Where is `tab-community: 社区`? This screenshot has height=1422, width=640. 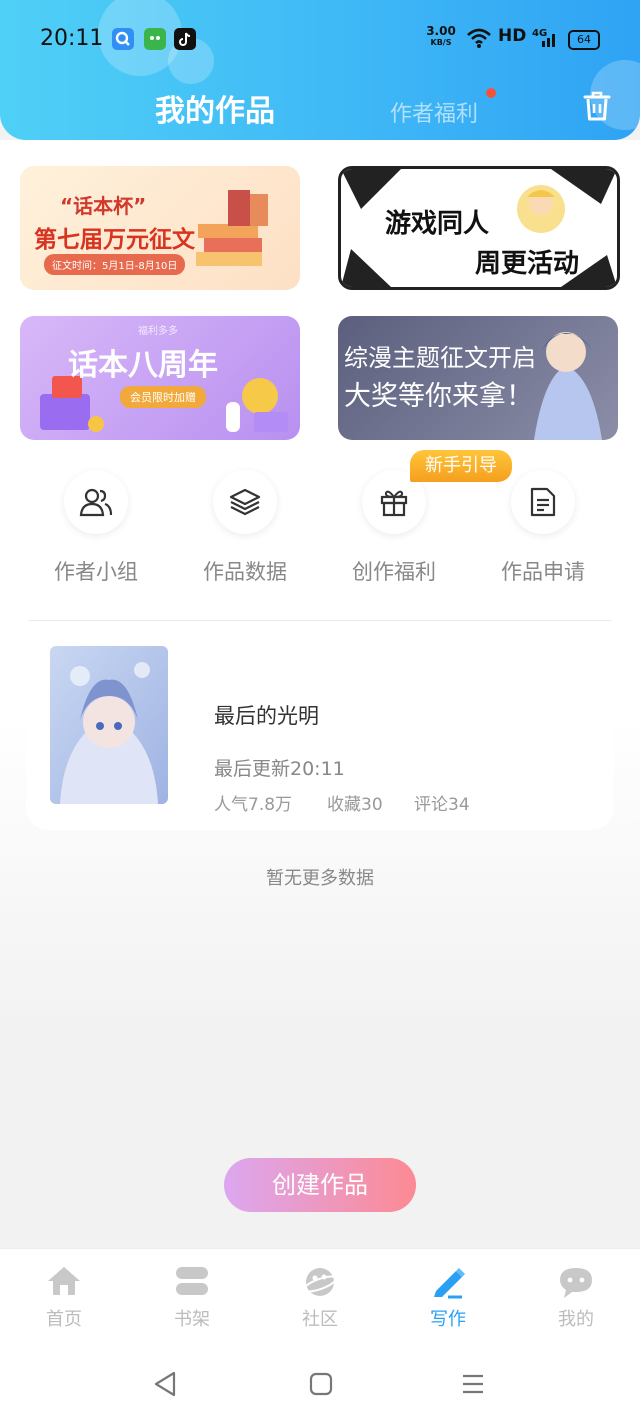 tab-community: 社区 is located at coordinates (320, 1298).